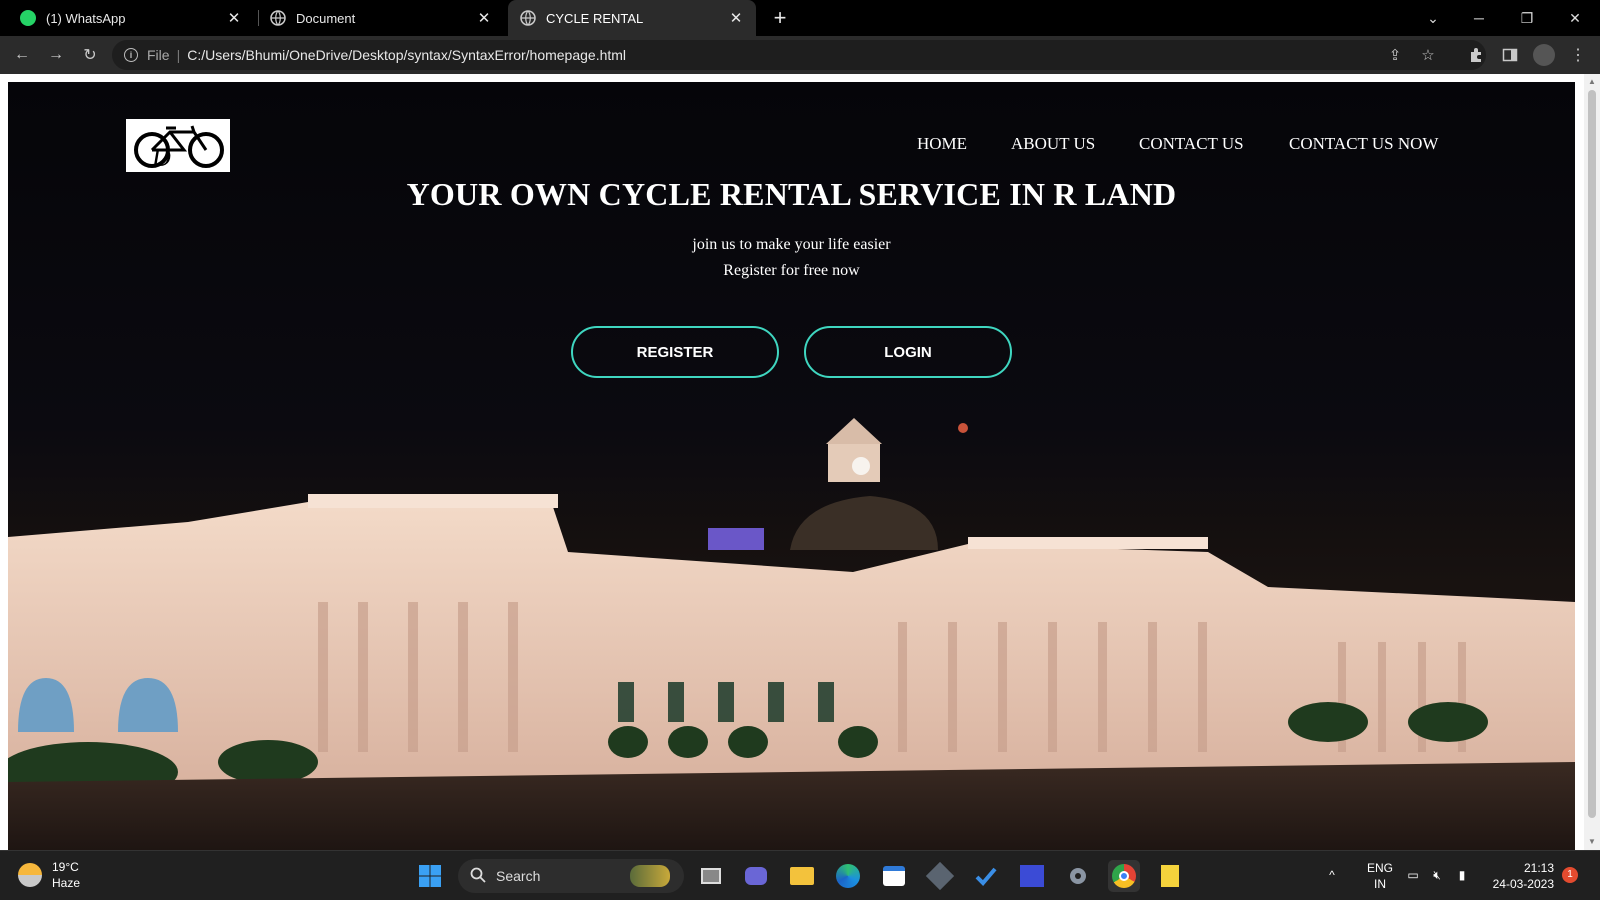  What do you see at coordinates (56, 55) in the screenshot?
I see `forward-button: →` at bounding box center [56, 55].